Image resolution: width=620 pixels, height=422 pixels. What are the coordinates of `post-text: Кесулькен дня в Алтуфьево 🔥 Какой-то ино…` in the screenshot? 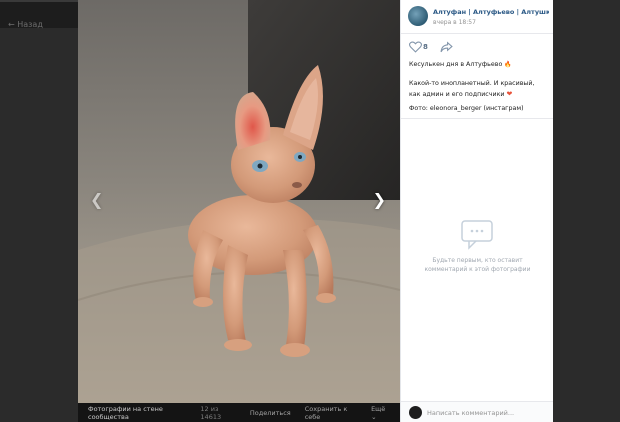 It's located at (477, 87).